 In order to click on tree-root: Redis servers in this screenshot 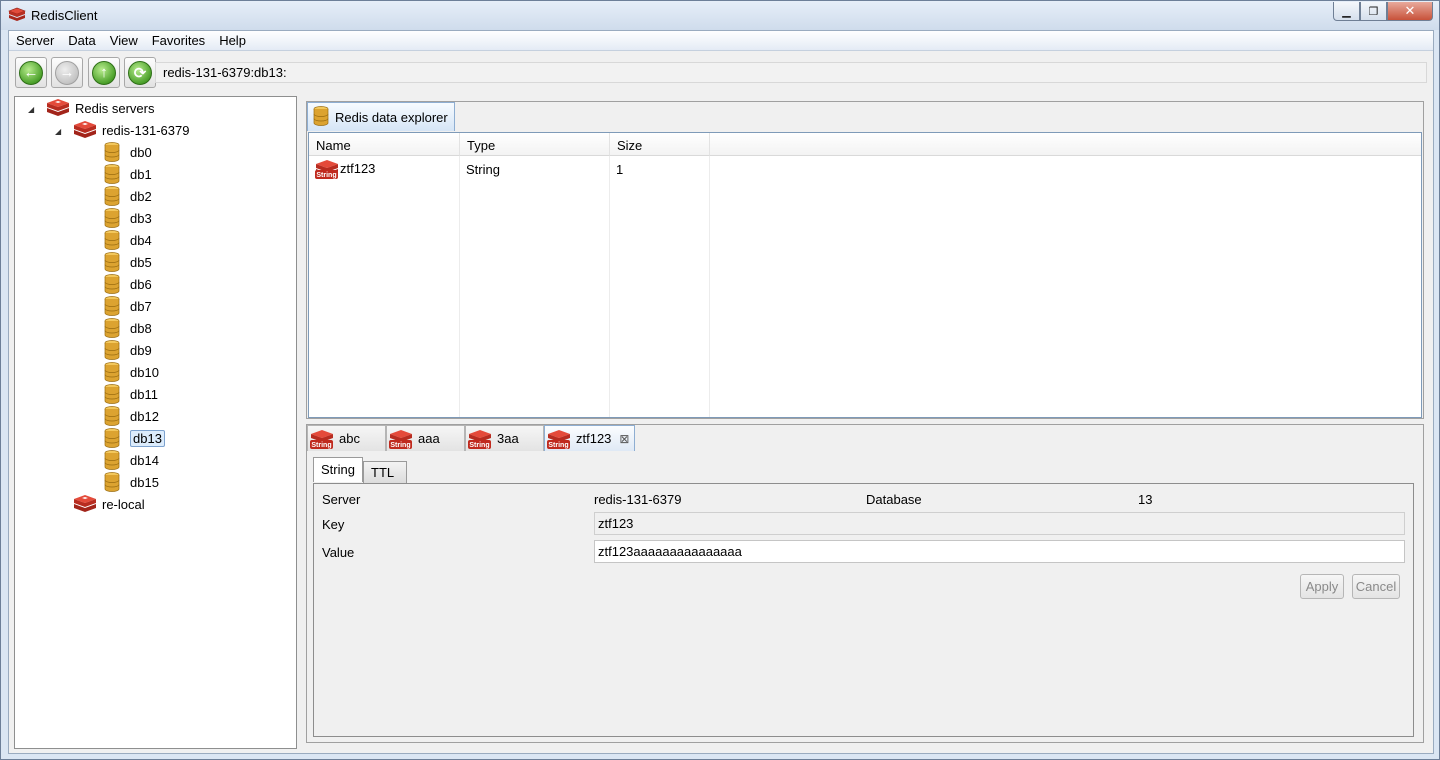, I will do `click(100, 108)`.